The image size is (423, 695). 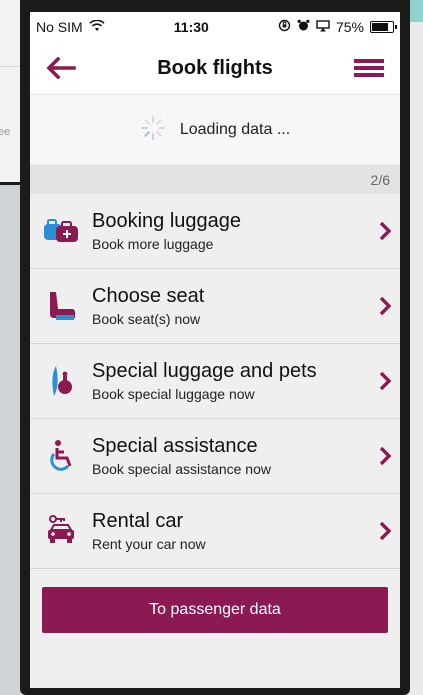 I want to click on hamburger-menu-icon, so click(x=368, y=68).